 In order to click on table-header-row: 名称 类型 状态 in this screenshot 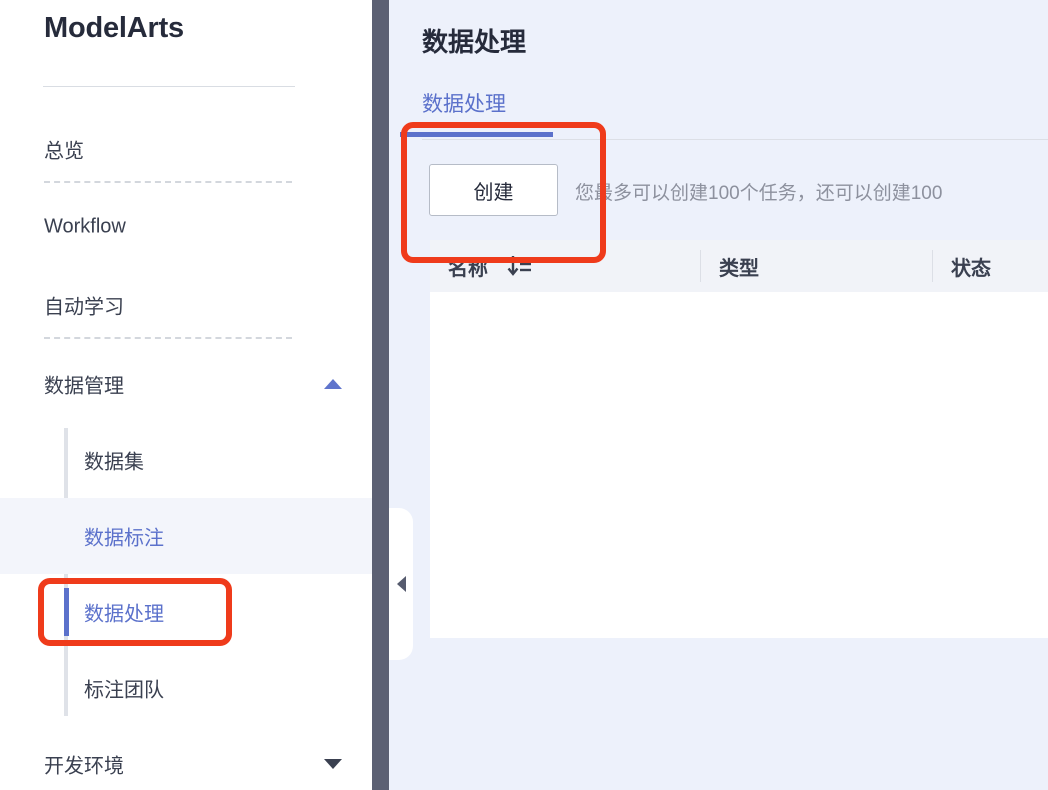, I will do `click(739, 266)`.